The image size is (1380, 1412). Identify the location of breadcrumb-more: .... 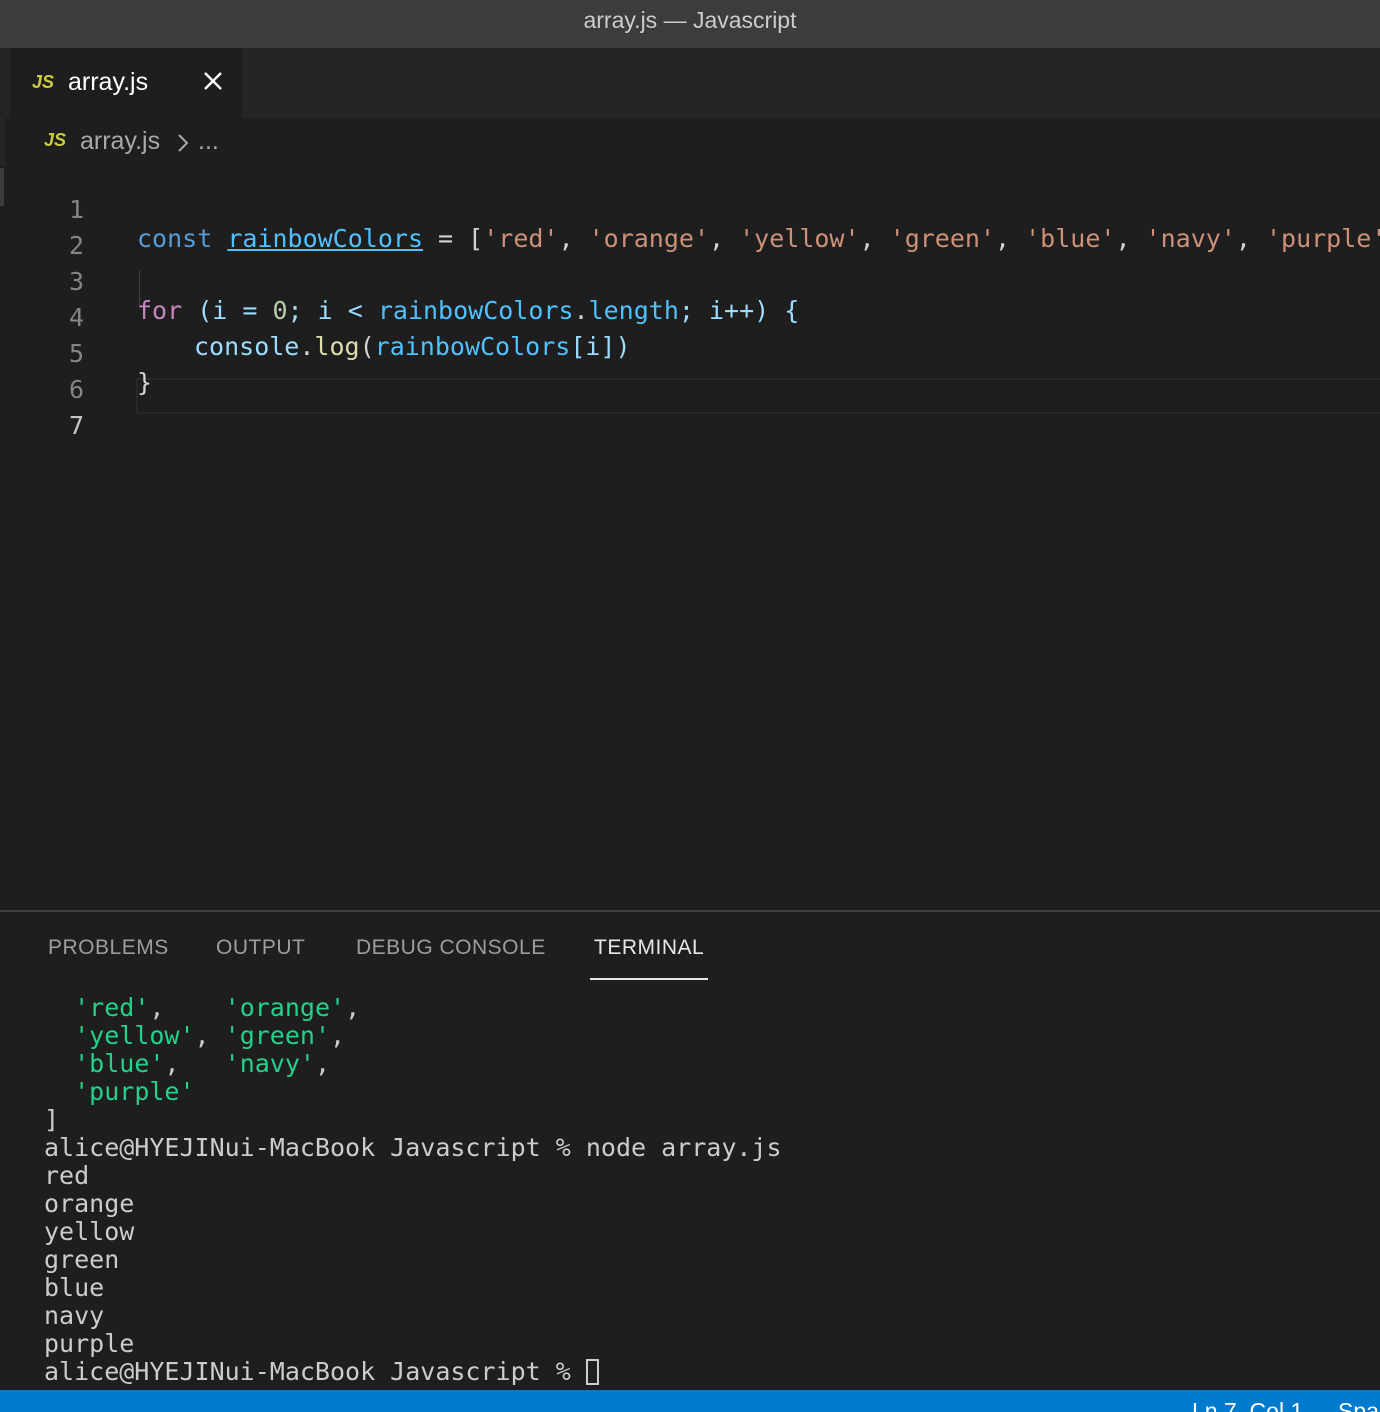
(208, 141).